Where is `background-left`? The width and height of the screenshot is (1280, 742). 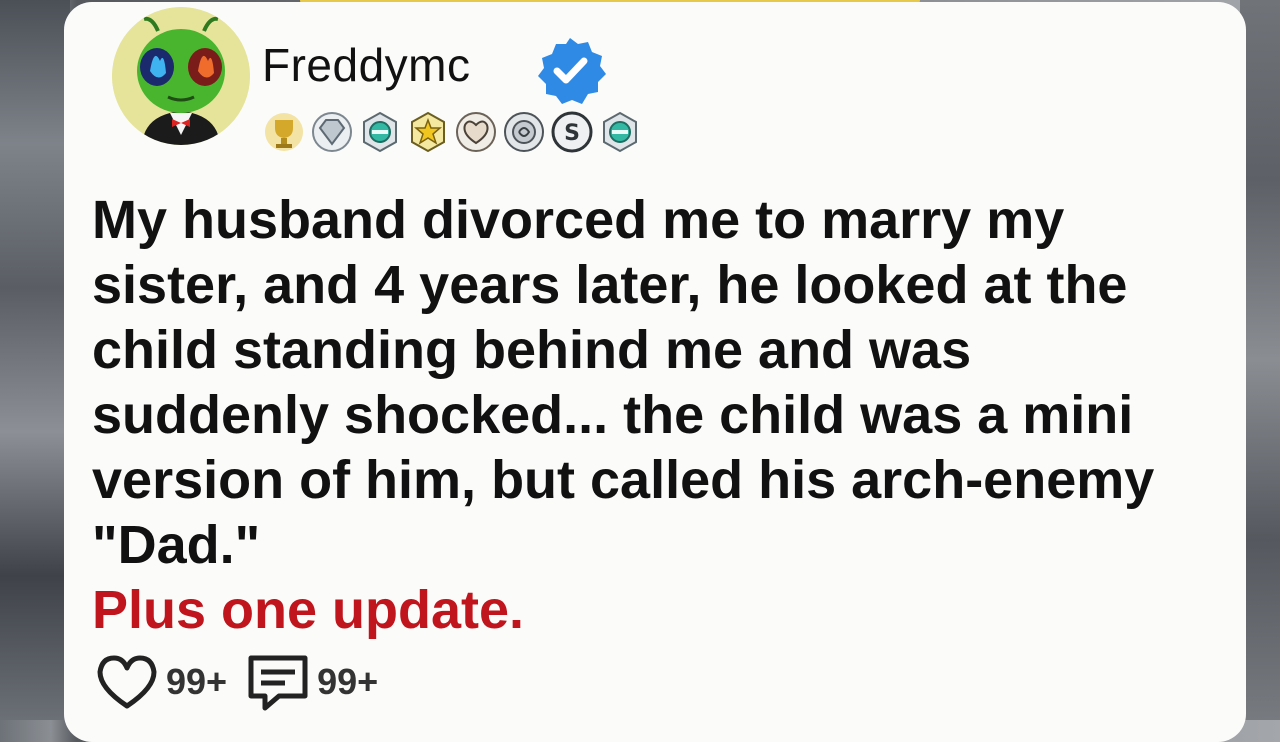
background-left is located at coordinates (35, 360).